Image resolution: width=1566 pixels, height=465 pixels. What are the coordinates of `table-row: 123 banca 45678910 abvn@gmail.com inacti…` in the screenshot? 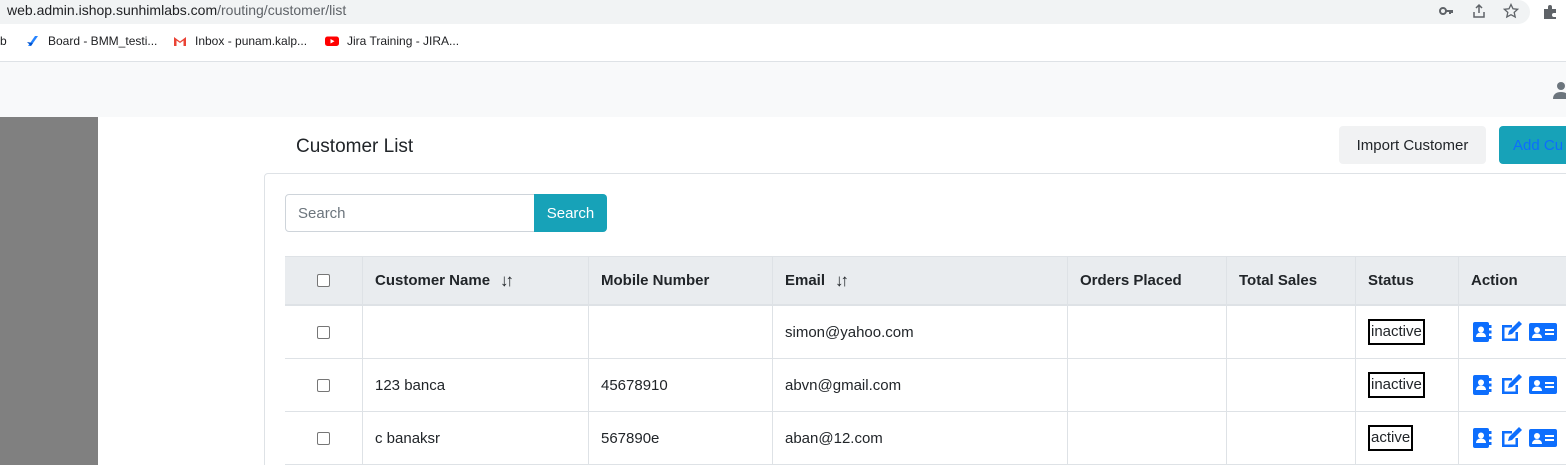 It's located at (925, 385).